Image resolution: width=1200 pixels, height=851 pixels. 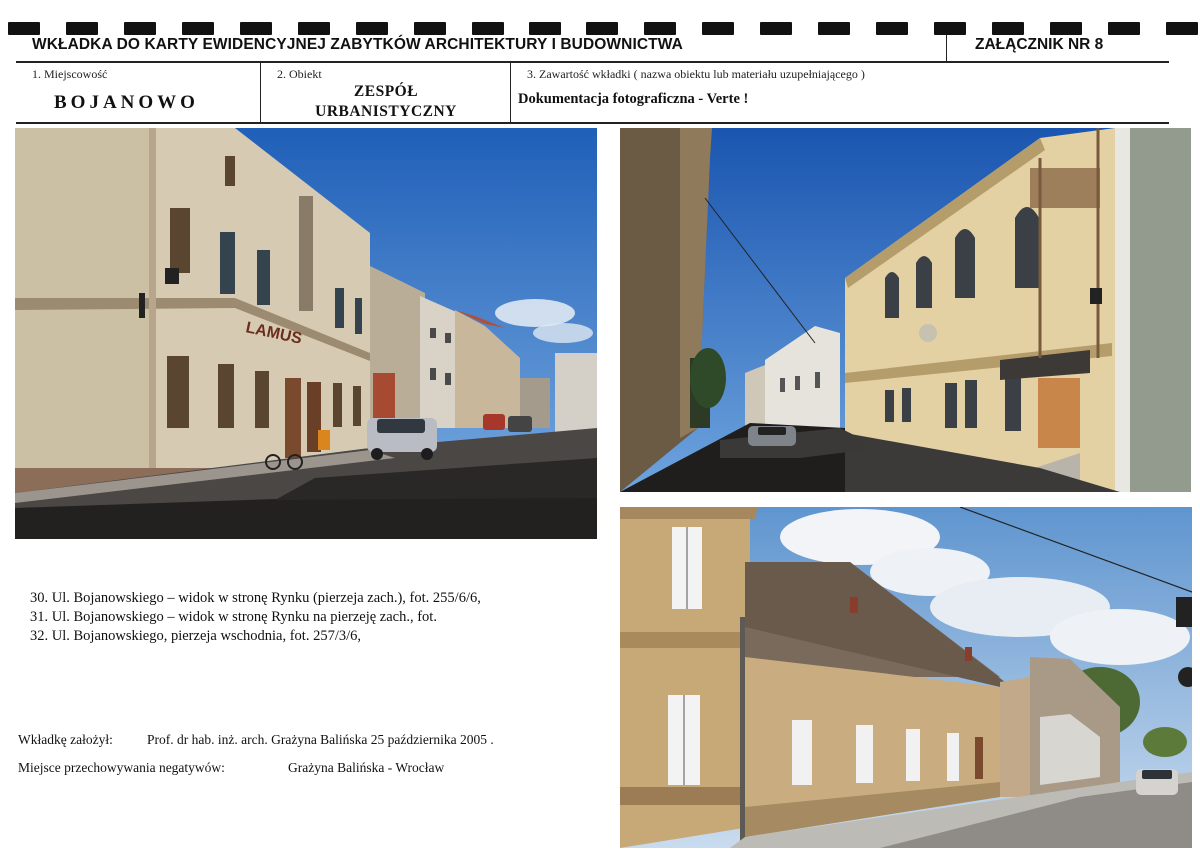 What do you see at coordinates (299, 74) in the screenshot?
I see `field-object-label: 2. Obiekt` at bounding box center [299, 74].